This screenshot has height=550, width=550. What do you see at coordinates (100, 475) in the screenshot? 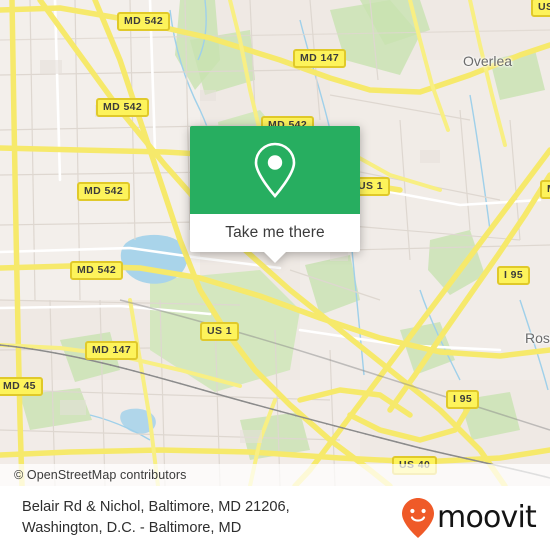
I see `osm-attribution-text: © OpenStreetMap contributors` at bounding box center [100, 475].